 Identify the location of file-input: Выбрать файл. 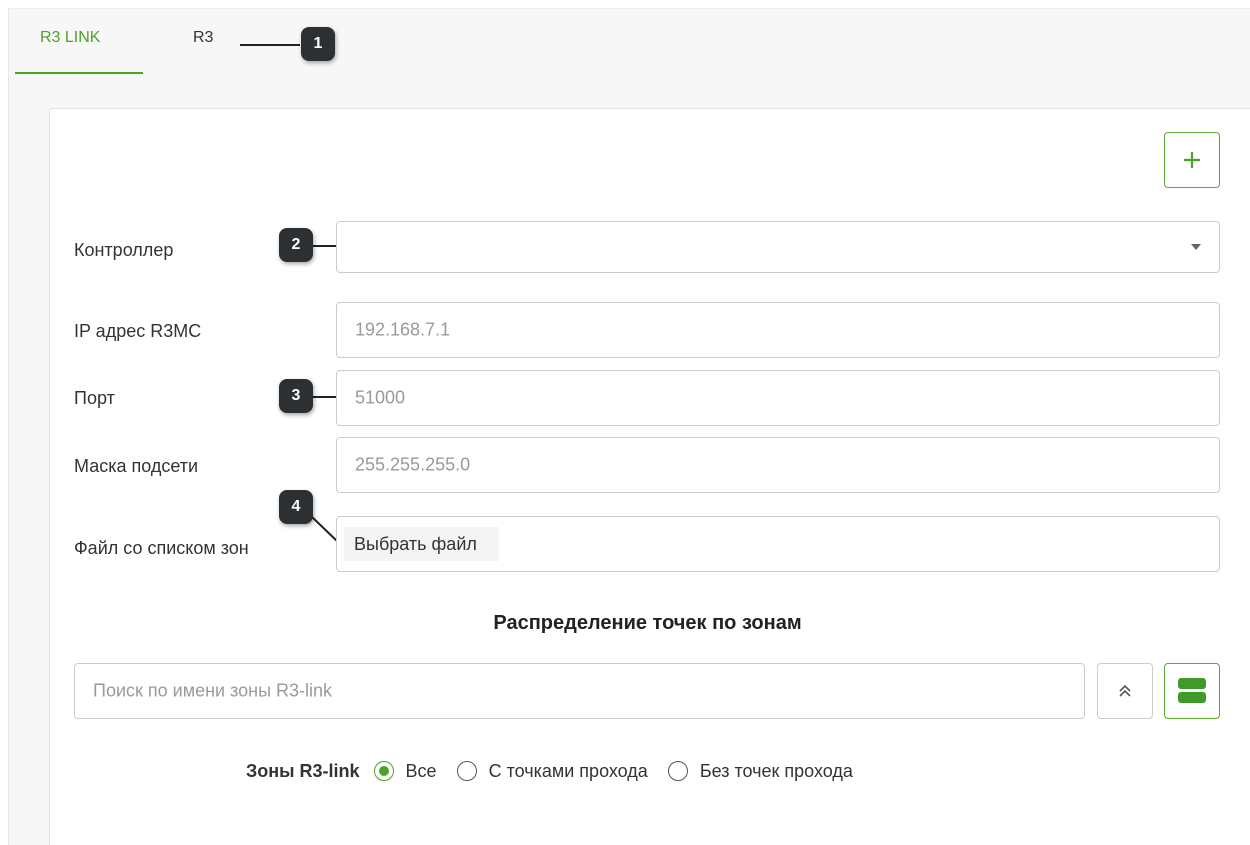
(778, 544).